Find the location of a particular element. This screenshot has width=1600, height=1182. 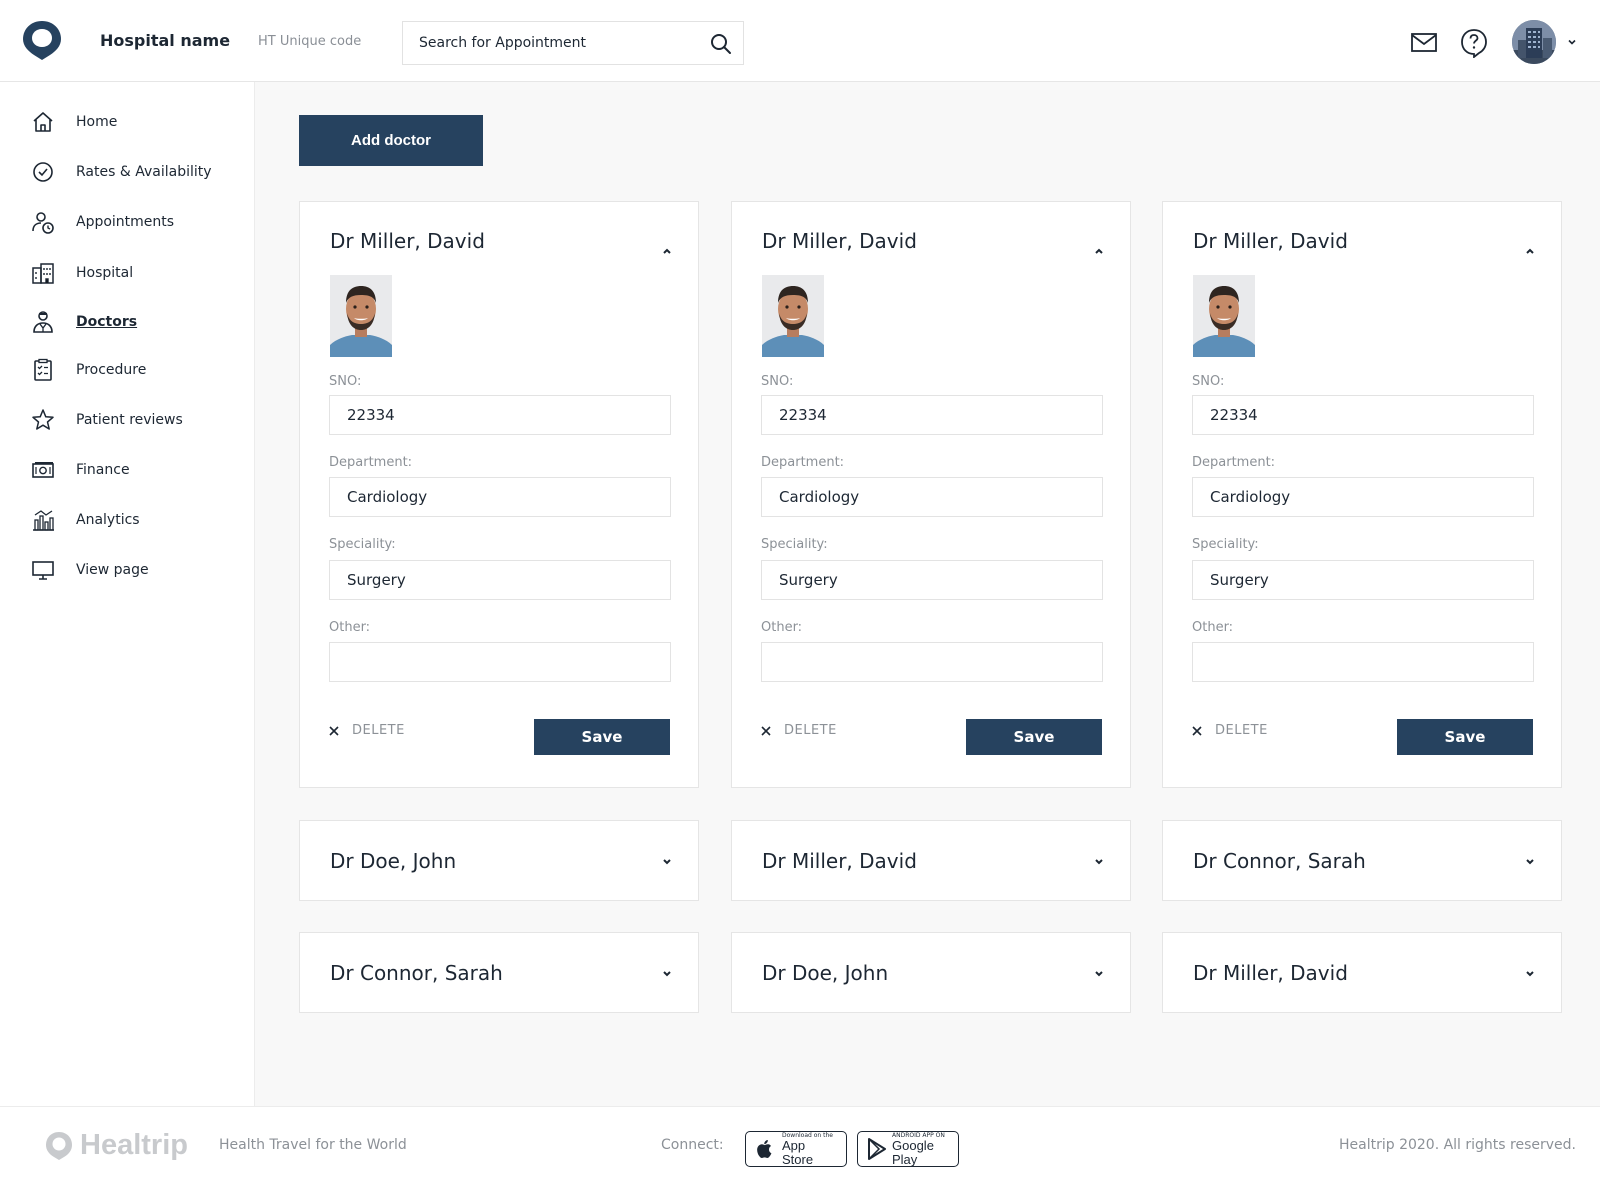

mail-icon is located at coordinates (1424, 42).